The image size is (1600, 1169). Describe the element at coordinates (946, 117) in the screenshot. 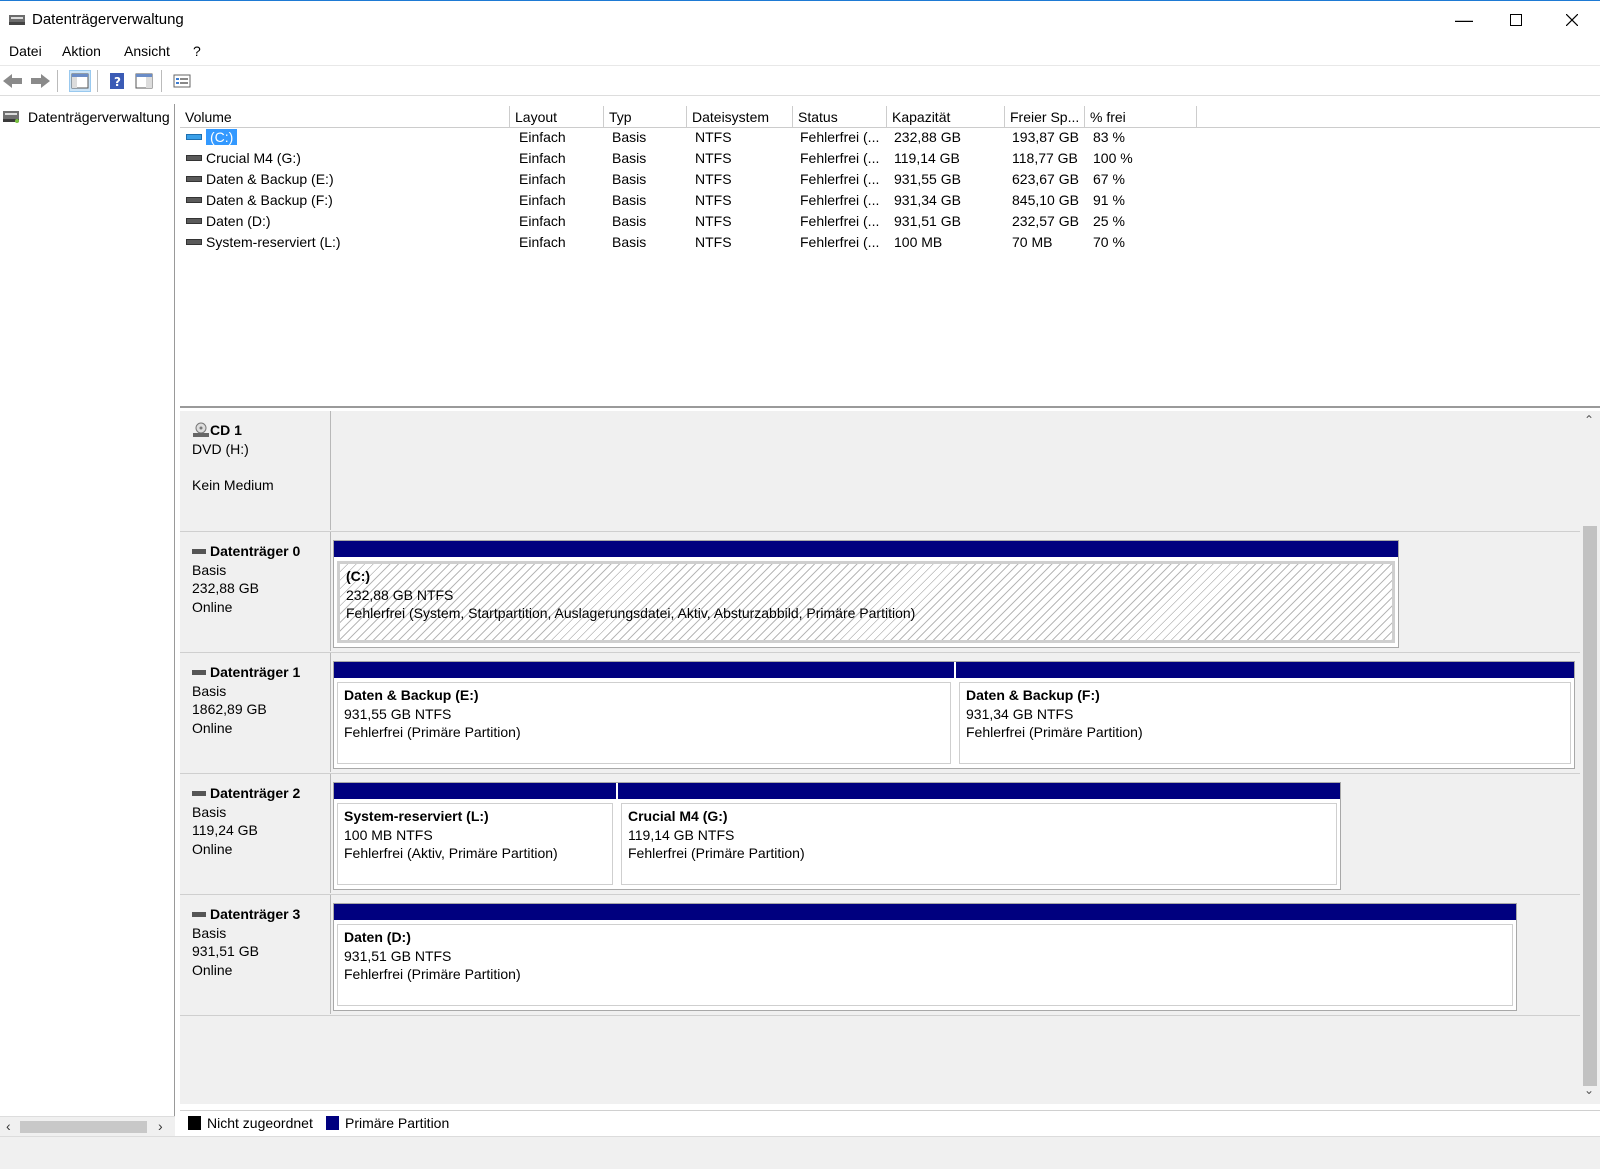

I see `column-header-kapazitaet: Kapazität` at that location.